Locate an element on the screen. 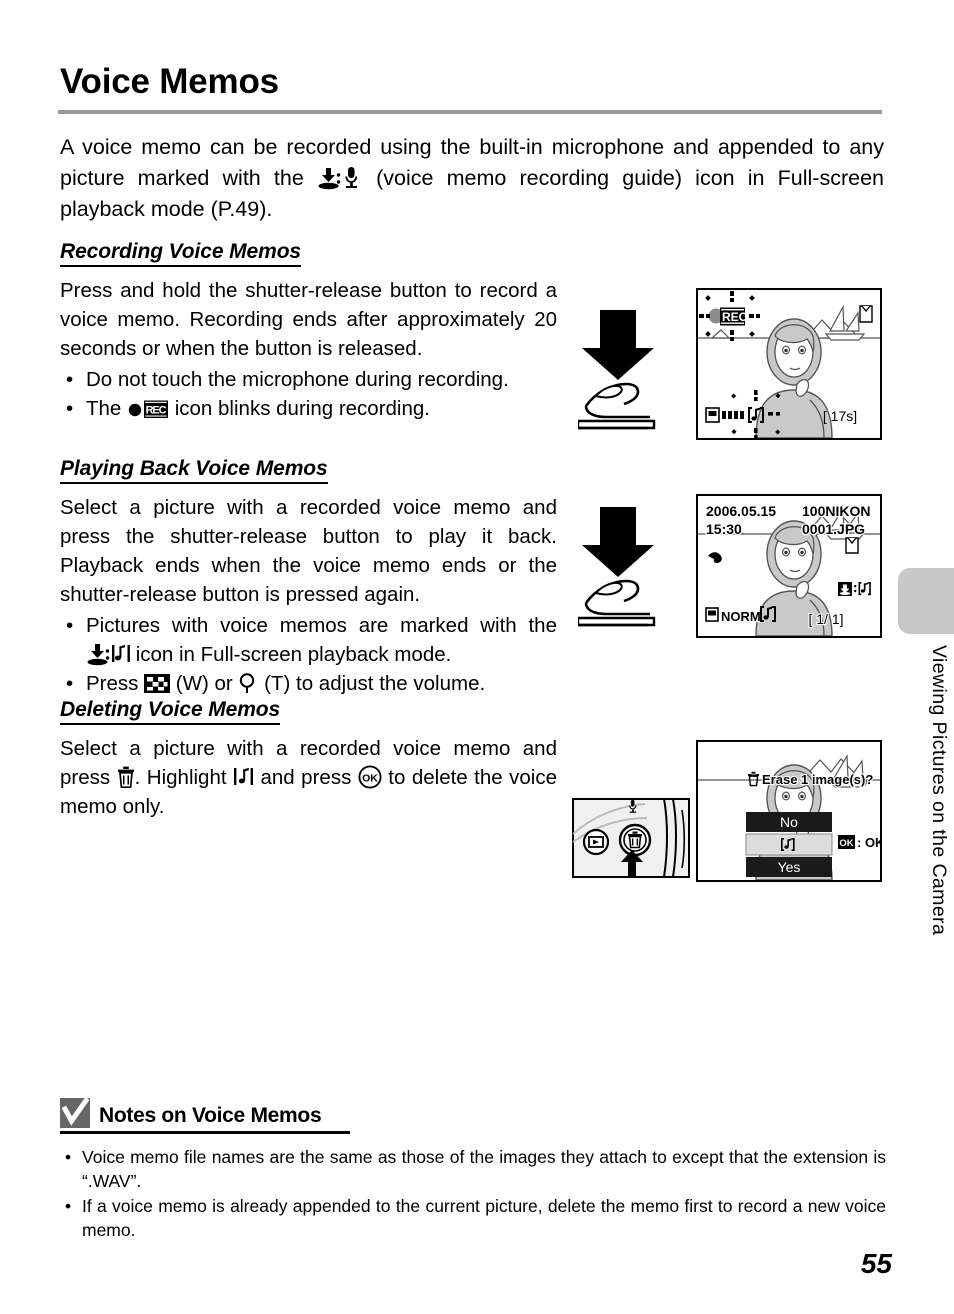  playback-quality: NORM is located at coordinates (741, 616).